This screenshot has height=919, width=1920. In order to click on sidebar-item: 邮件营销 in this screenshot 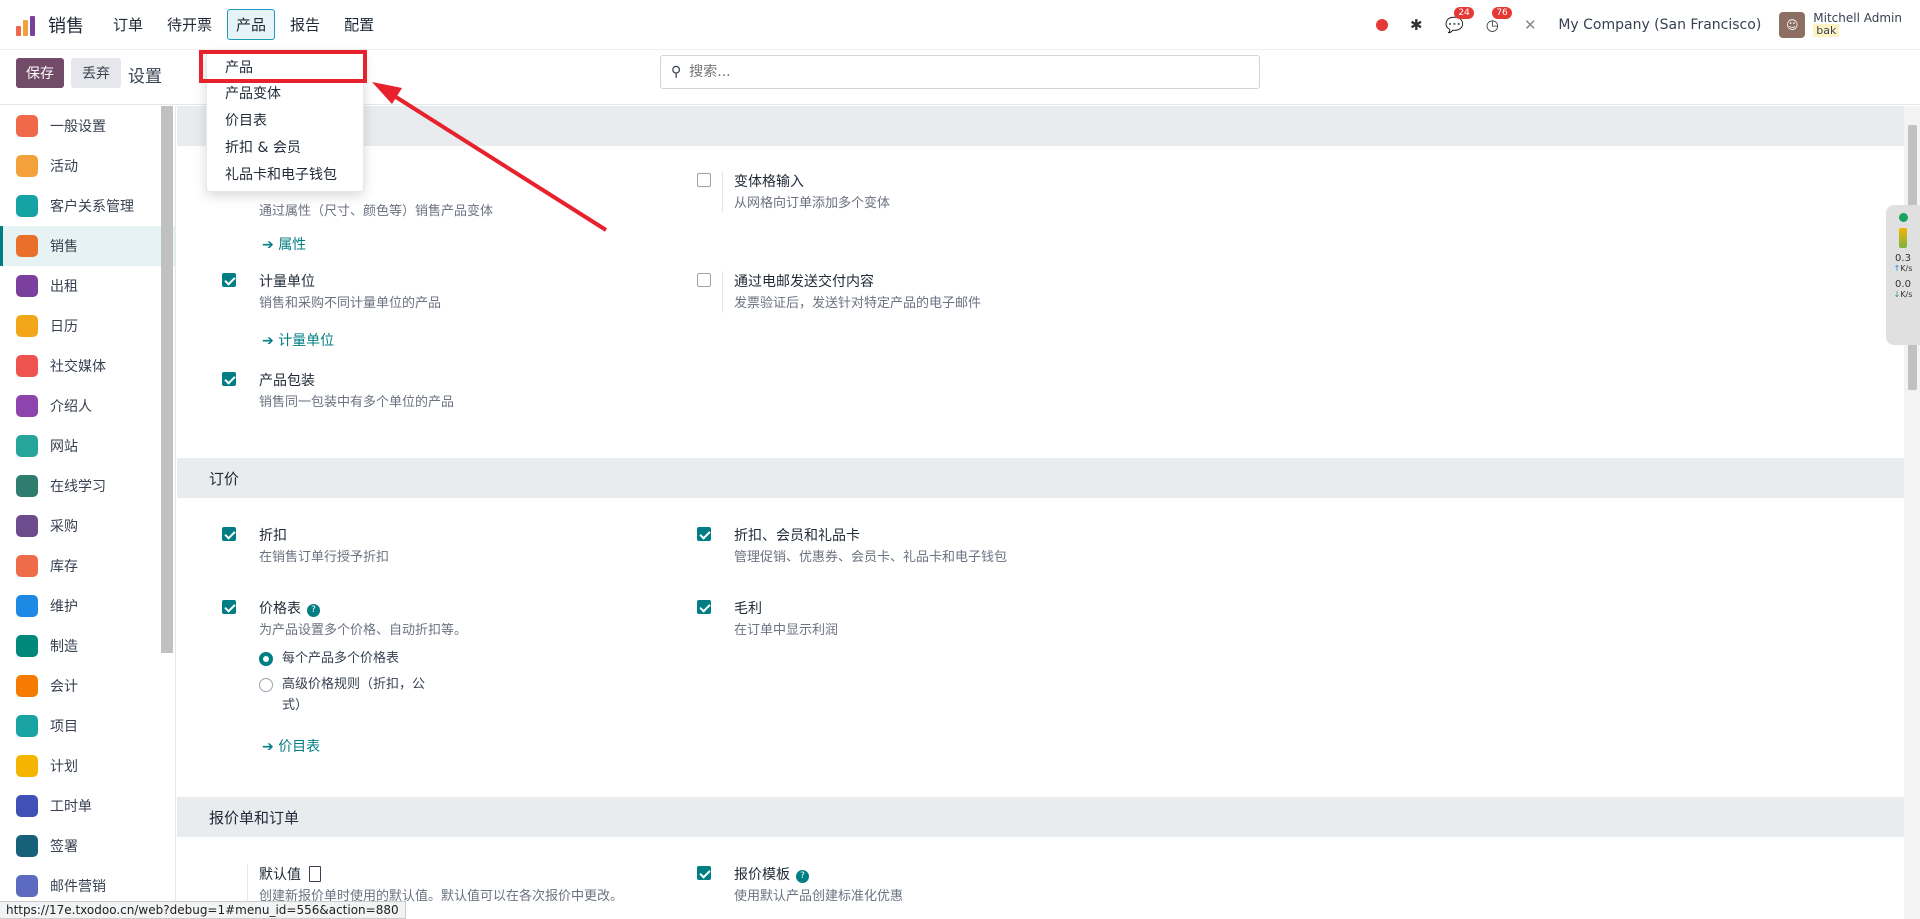, I will do `click(87, 886)`.